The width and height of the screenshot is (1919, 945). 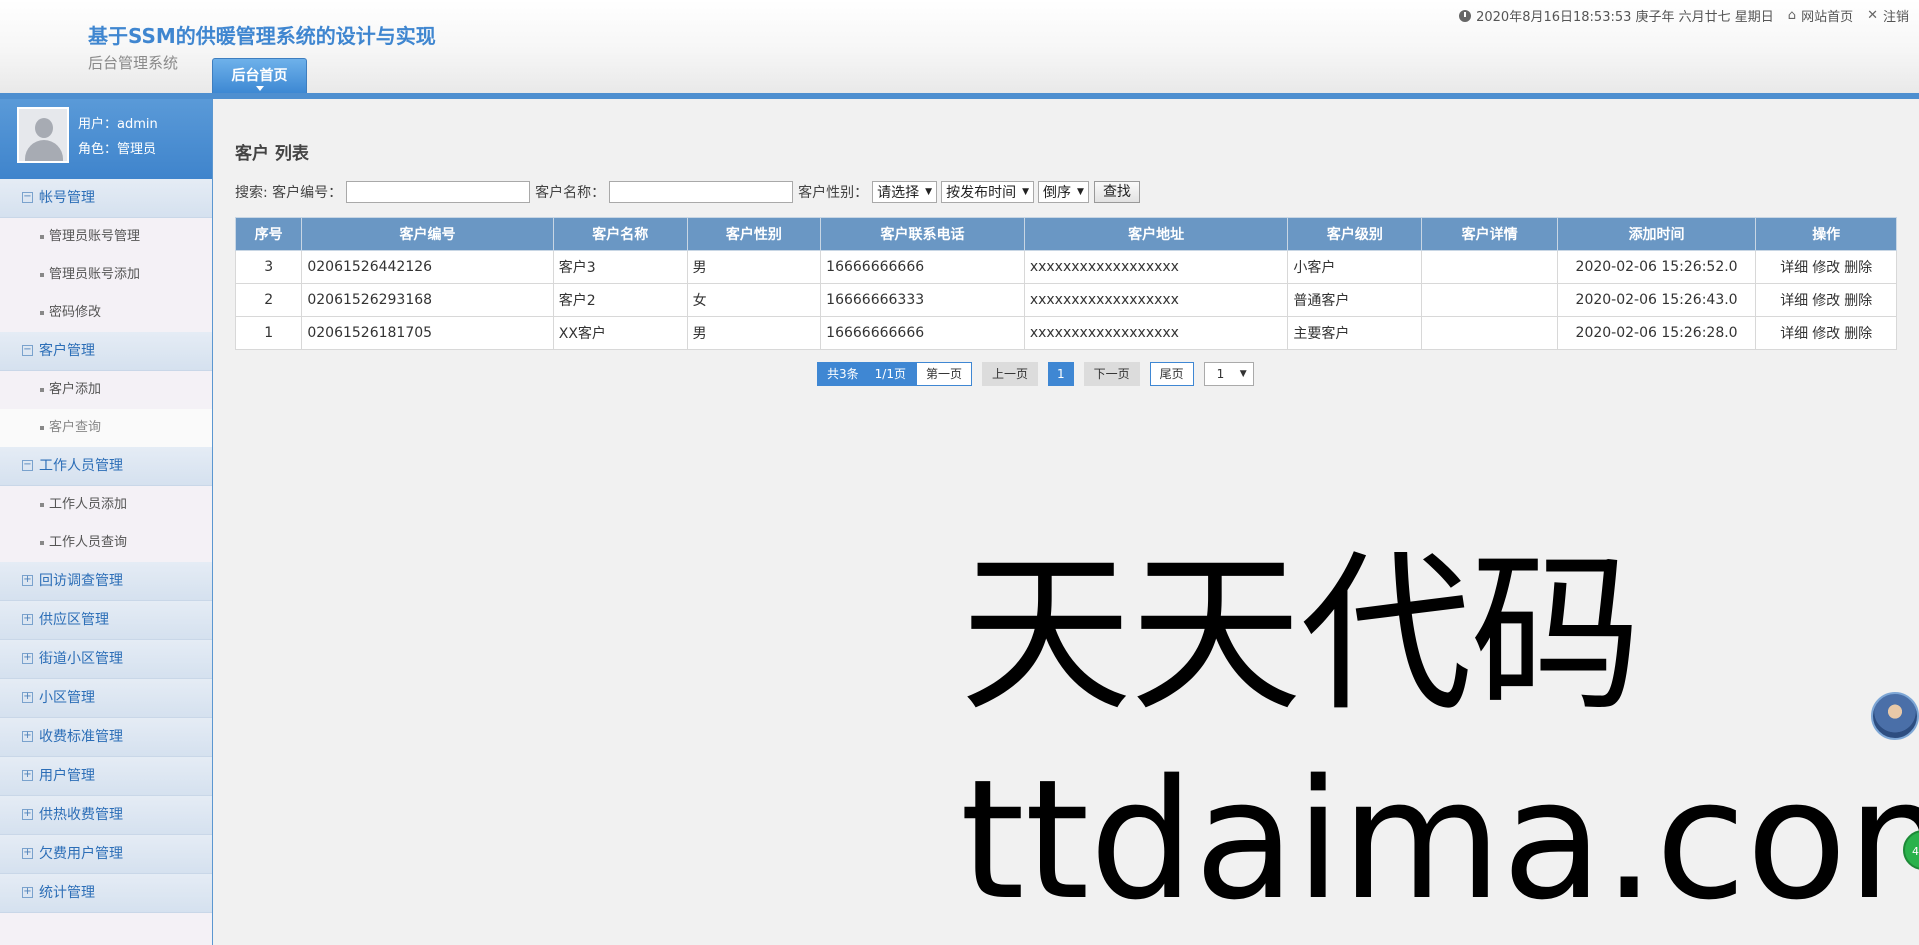 What do you see at coordinates (1895, 716) in the screenshot?
I see `floating-avatar` at bounding box center [1895, 716].